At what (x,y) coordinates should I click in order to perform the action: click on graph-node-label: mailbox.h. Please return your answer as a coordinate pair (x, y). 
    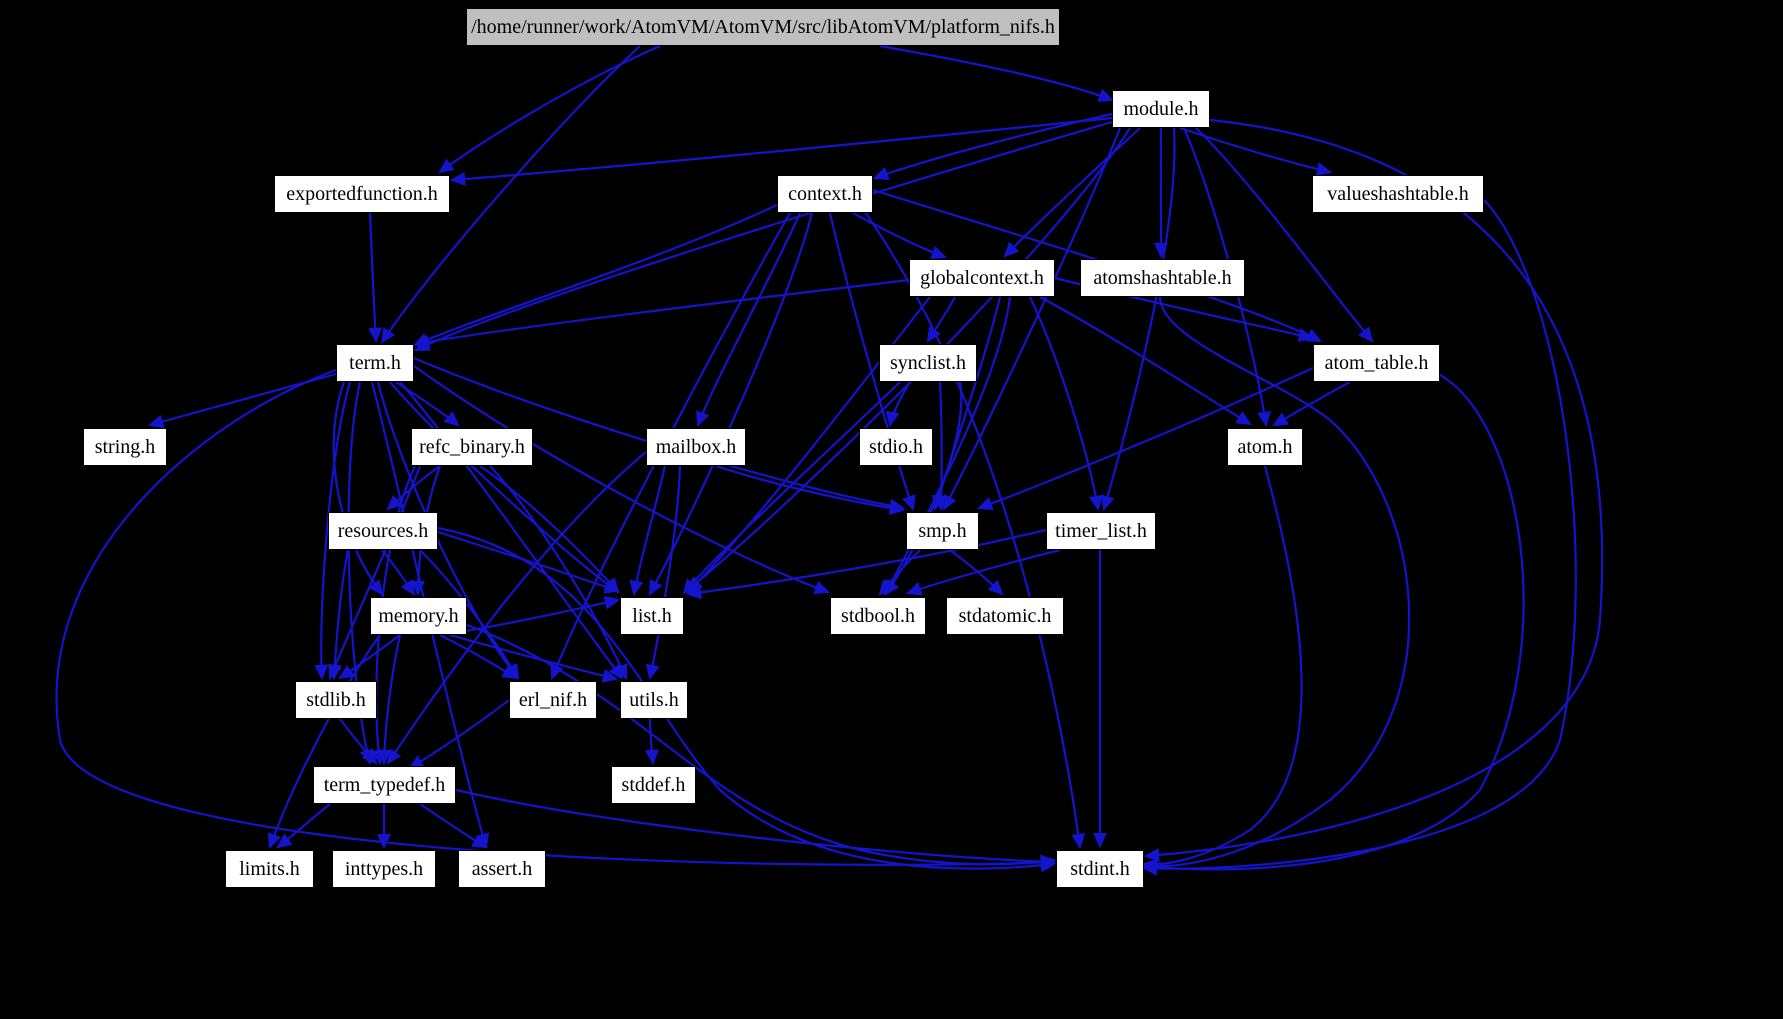
    Looking at the image, I should click on (696, 447).